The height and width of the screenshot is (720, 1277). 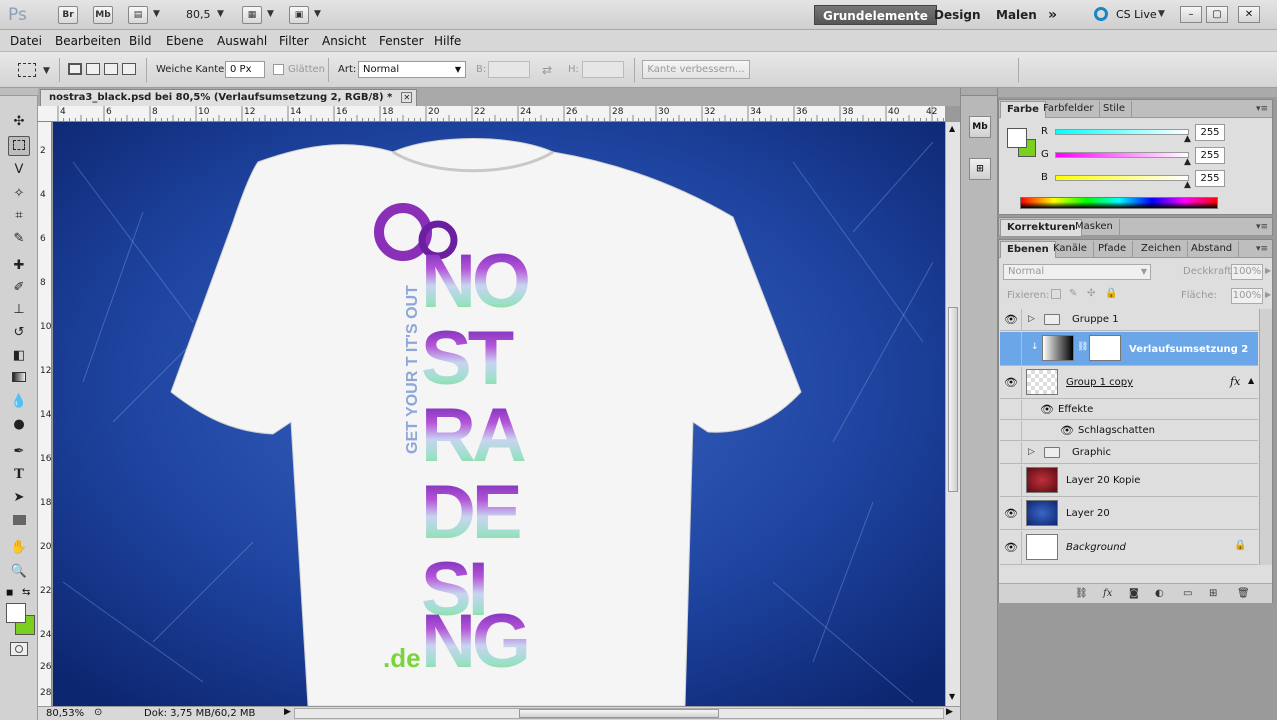 I want to click on gradient-tool-icon, so click(x=19, y=379).